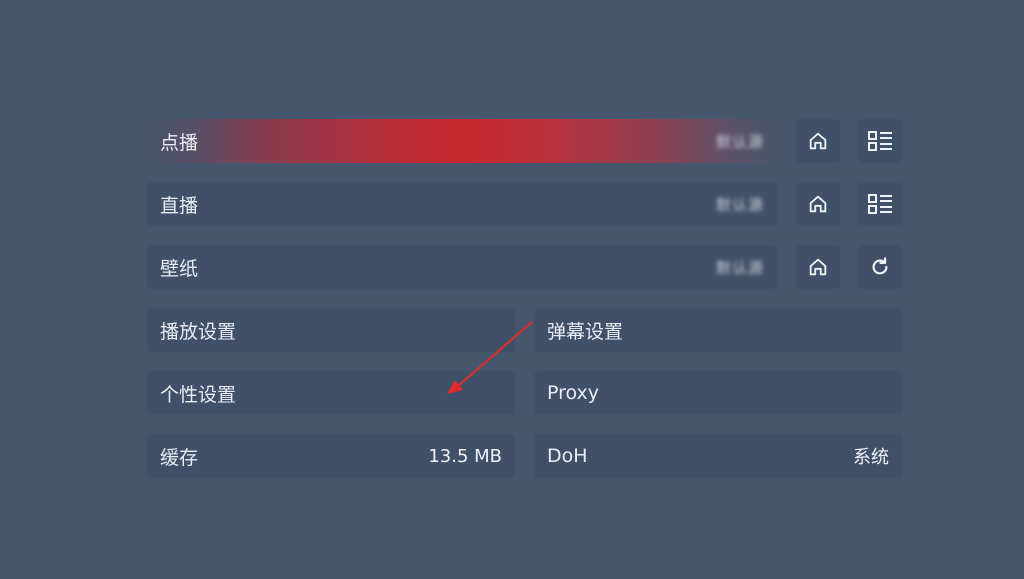 Image resolution: width=1024 pixels, height=579 pixels. What do you see at coordinates (179, 205) in the screenshot?
I see `live-label: 直播` at bounding box center [179, 205].